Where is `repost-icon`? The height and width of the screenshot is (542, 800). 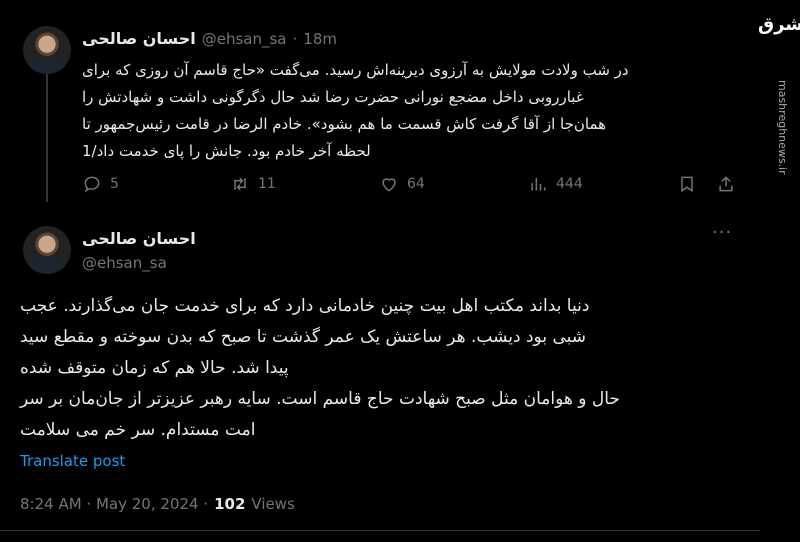 repost-icon is located at coordinates (240, 184).